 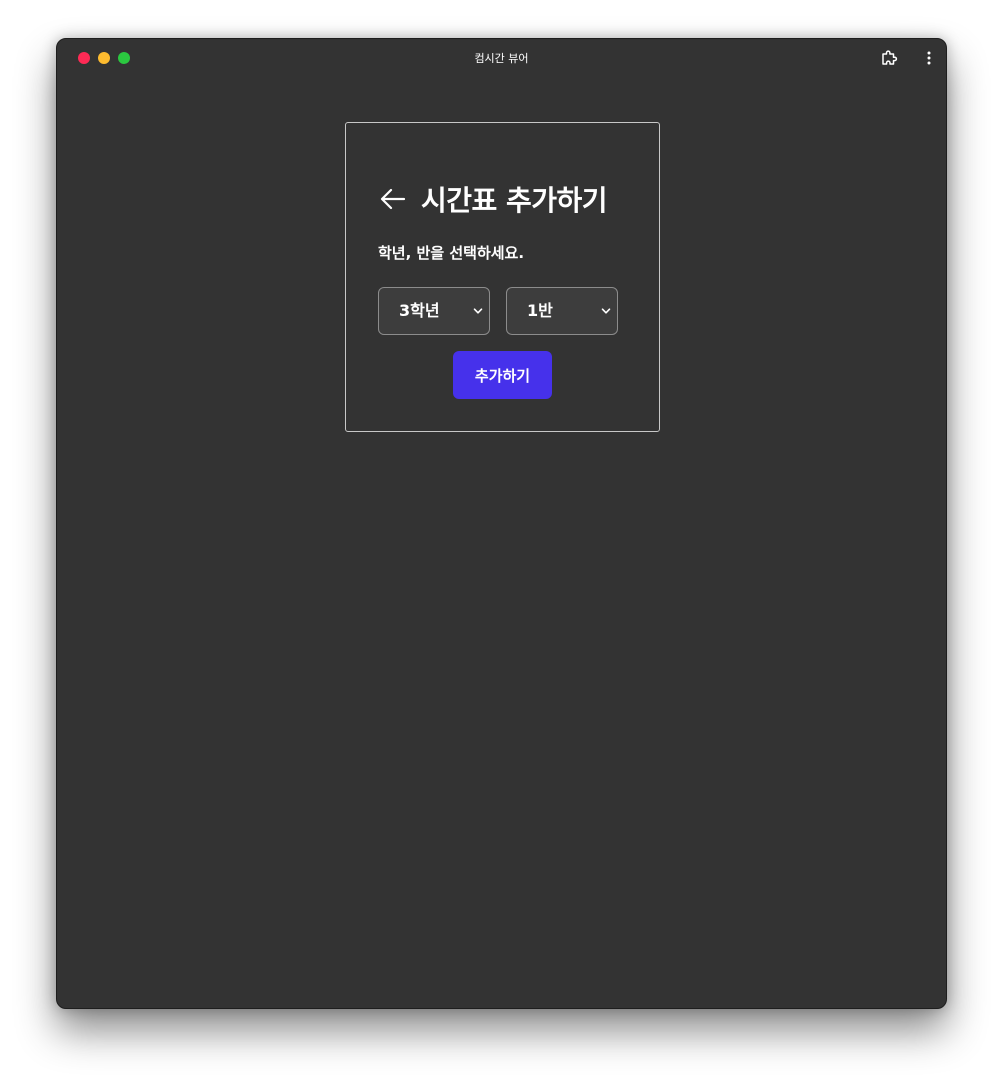 I want to click on extension-icon, so click(x=889, y=58).